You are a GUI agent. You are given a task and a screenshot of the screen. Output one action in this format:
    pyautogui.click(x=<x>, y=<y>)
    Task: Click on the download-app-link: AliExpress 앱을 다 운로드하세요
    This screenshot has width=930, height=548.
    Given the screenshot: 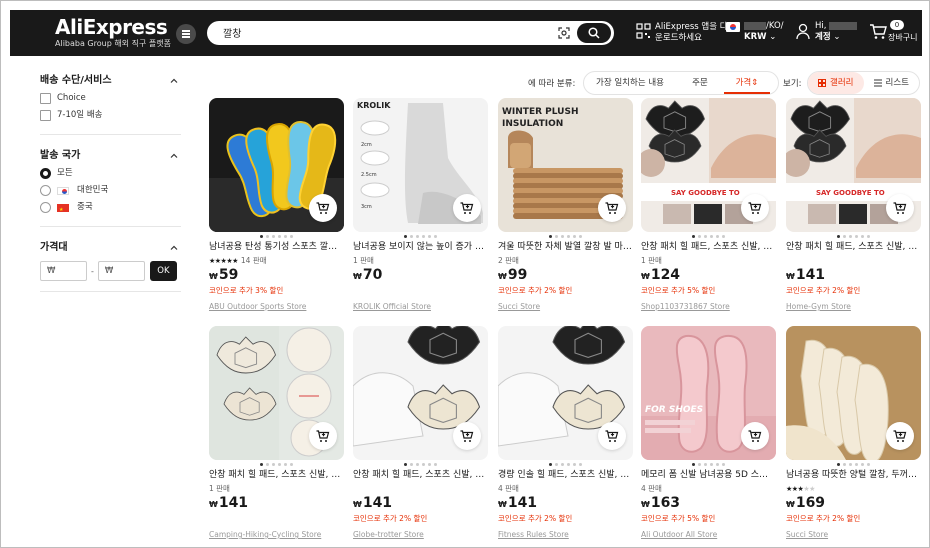 What is the action you would take?
    pyautogui.click(x=691, y=33)
    